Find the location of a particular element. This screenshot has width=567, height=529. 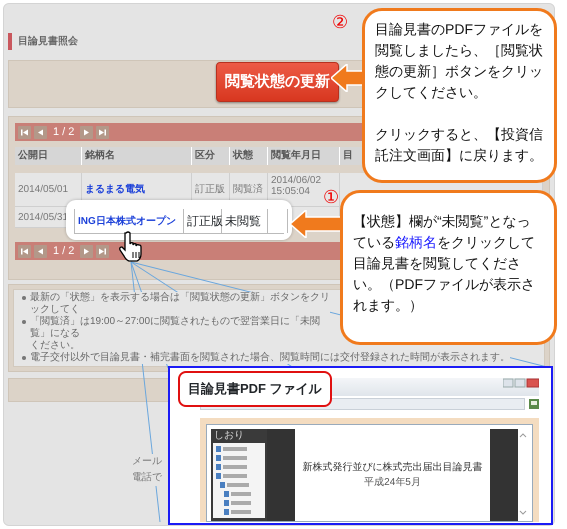

table-cell-text: 訂正版 is located at coordinates (205, 221).